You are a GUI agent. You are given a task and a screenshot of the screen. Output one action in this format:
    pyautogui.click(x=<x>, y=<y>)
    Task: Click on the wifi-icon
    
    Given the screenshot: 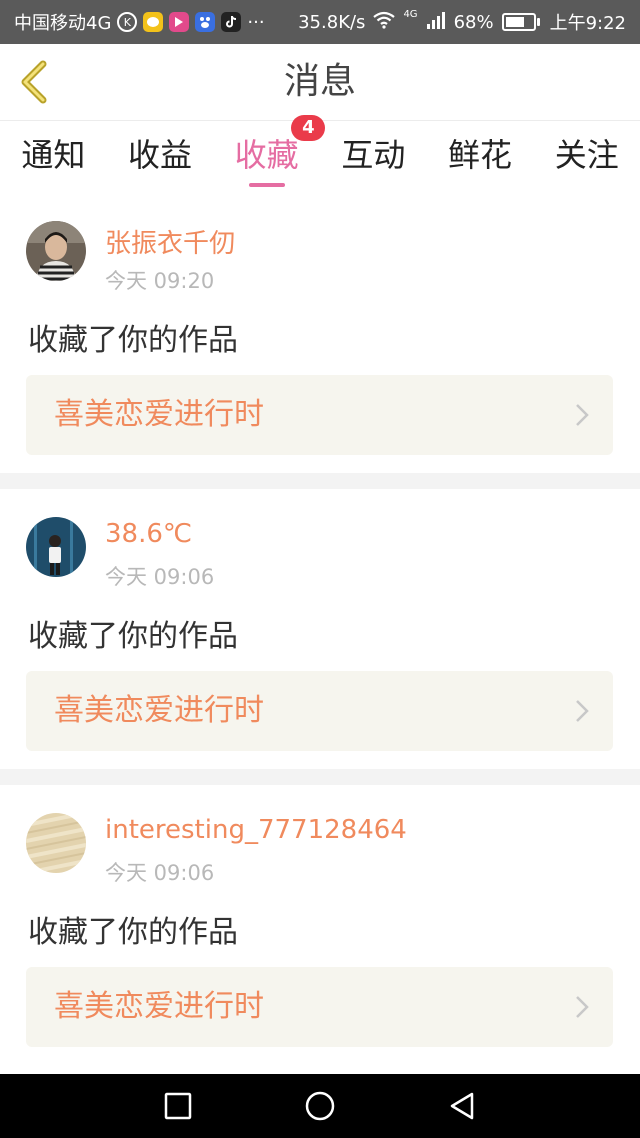 What is the action you would take?
    pyautogui.click(x=384, y=22)
    